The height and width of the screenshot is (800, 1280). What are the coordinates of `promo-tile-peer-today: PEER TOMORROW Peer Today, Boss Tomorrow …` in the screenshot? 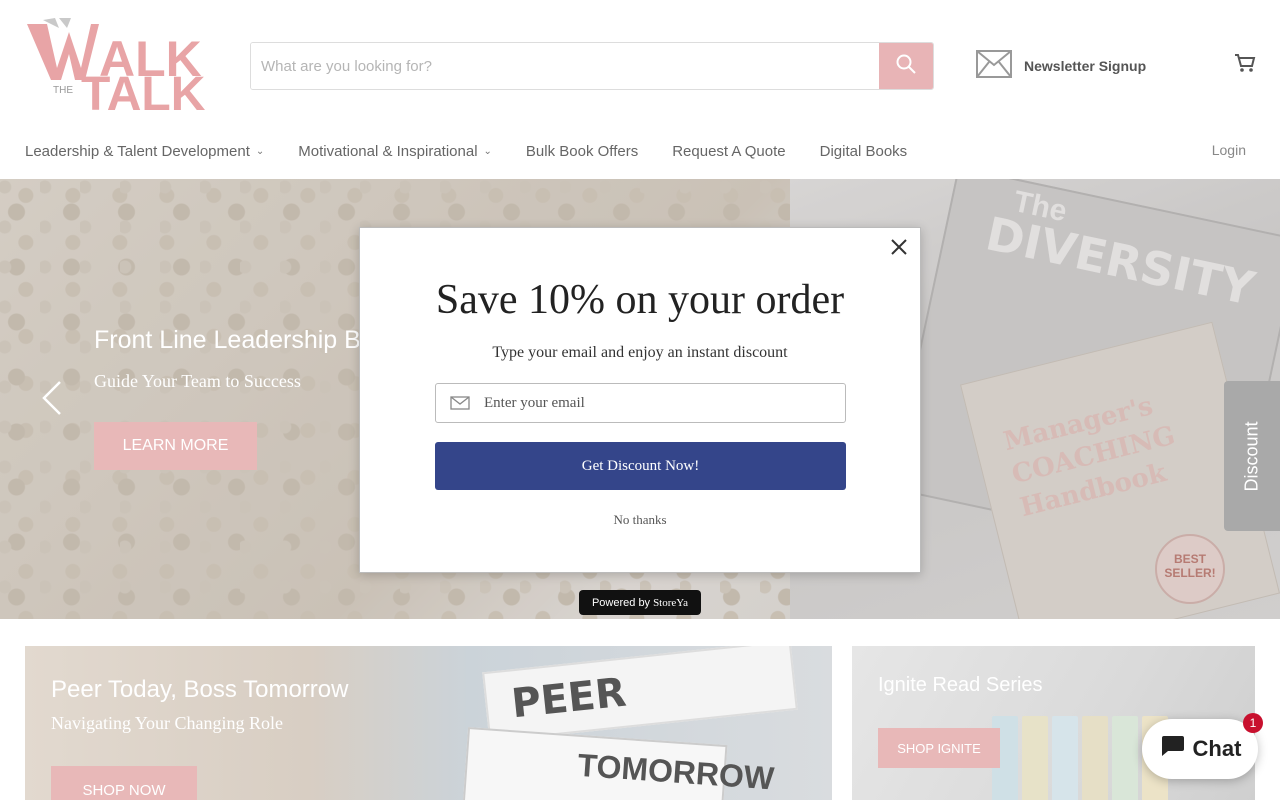 It's located at (428, 723).